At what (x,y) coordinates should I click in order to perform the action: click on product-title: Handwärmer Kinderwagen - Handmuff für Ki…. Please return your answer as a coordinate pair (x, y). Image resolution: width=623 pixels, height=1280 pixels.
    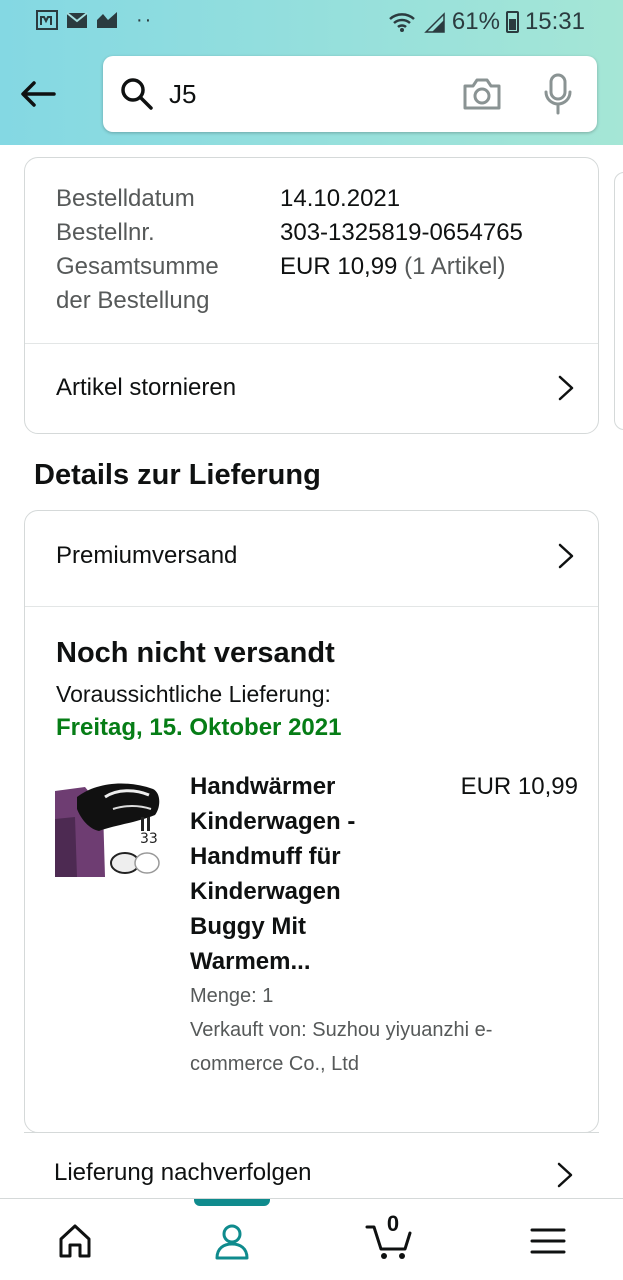
    Looking at the image, I should click on (300, 874).